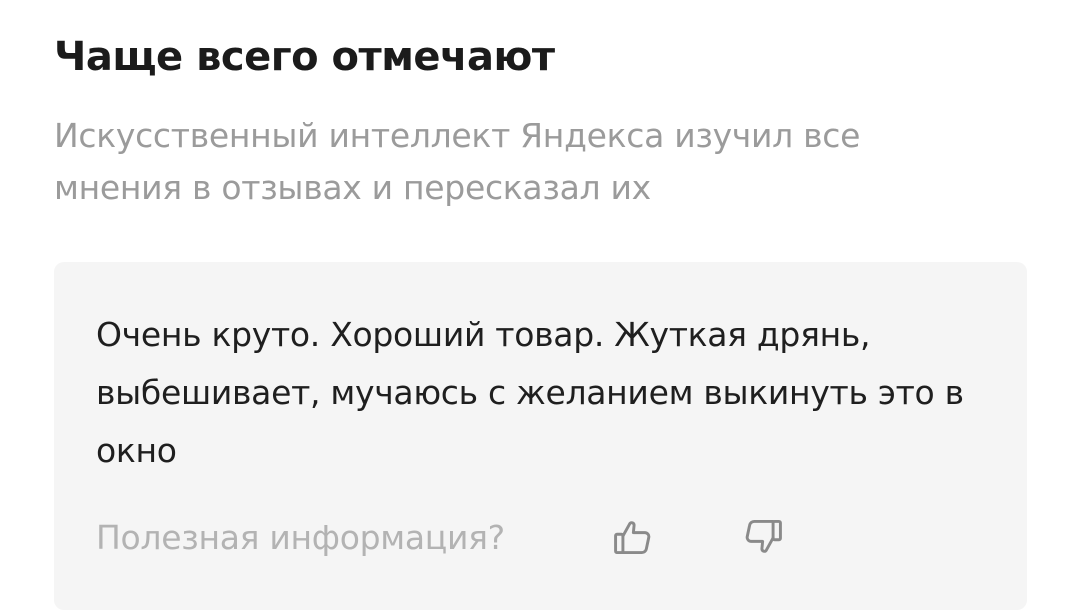 The image size is (1080, 613). What do you see at coordinates (304, 57) in the screenshot?
I see `section-title: Чаще всего отмечают` at bounding box center [304, 57].